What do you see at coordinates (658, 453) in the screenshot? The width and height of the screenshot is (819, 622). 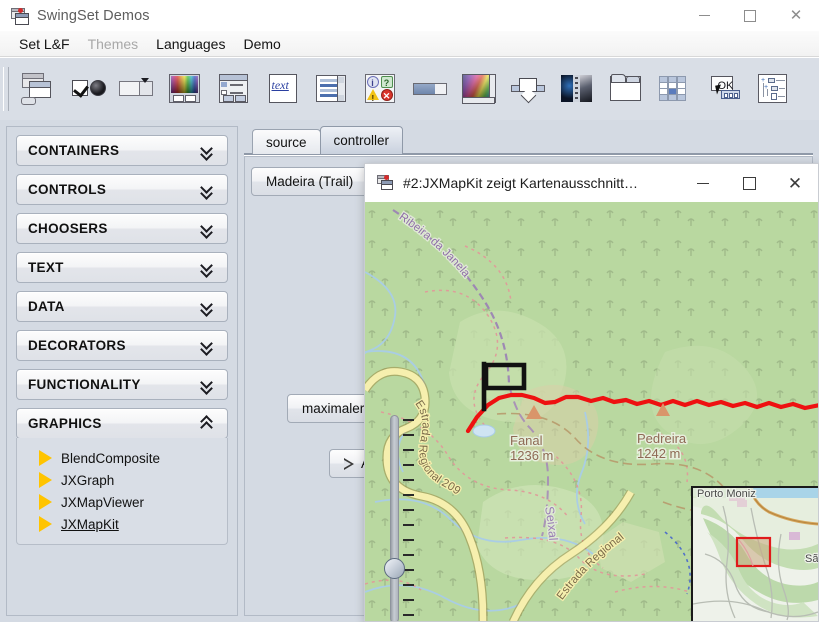 I see `map-label-pedreira-elev: 1242 m` at bounding box center [658, 453].